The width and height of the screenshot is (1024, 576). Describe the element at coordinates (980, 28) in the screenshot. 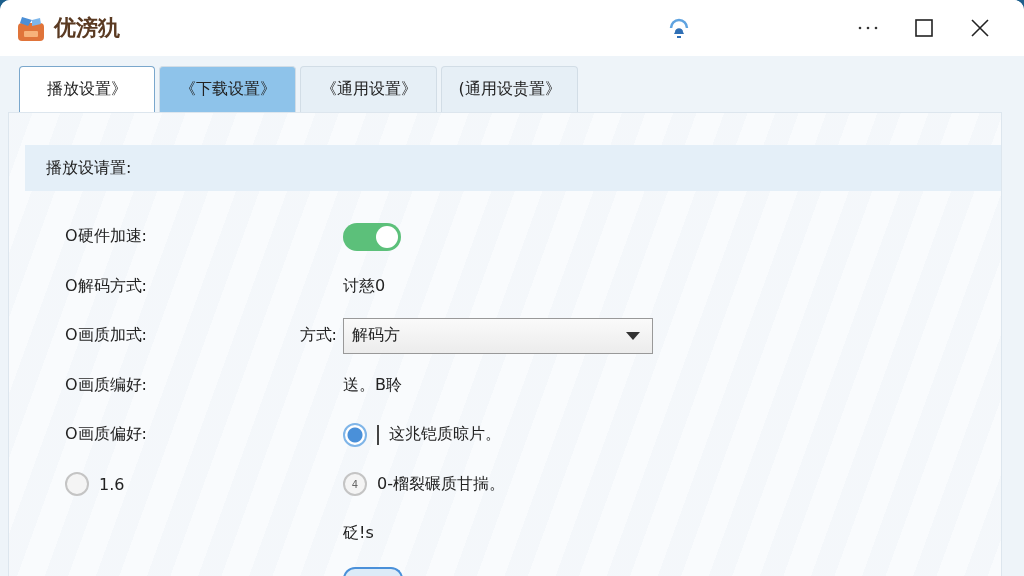

I see `close-icon` at that location.